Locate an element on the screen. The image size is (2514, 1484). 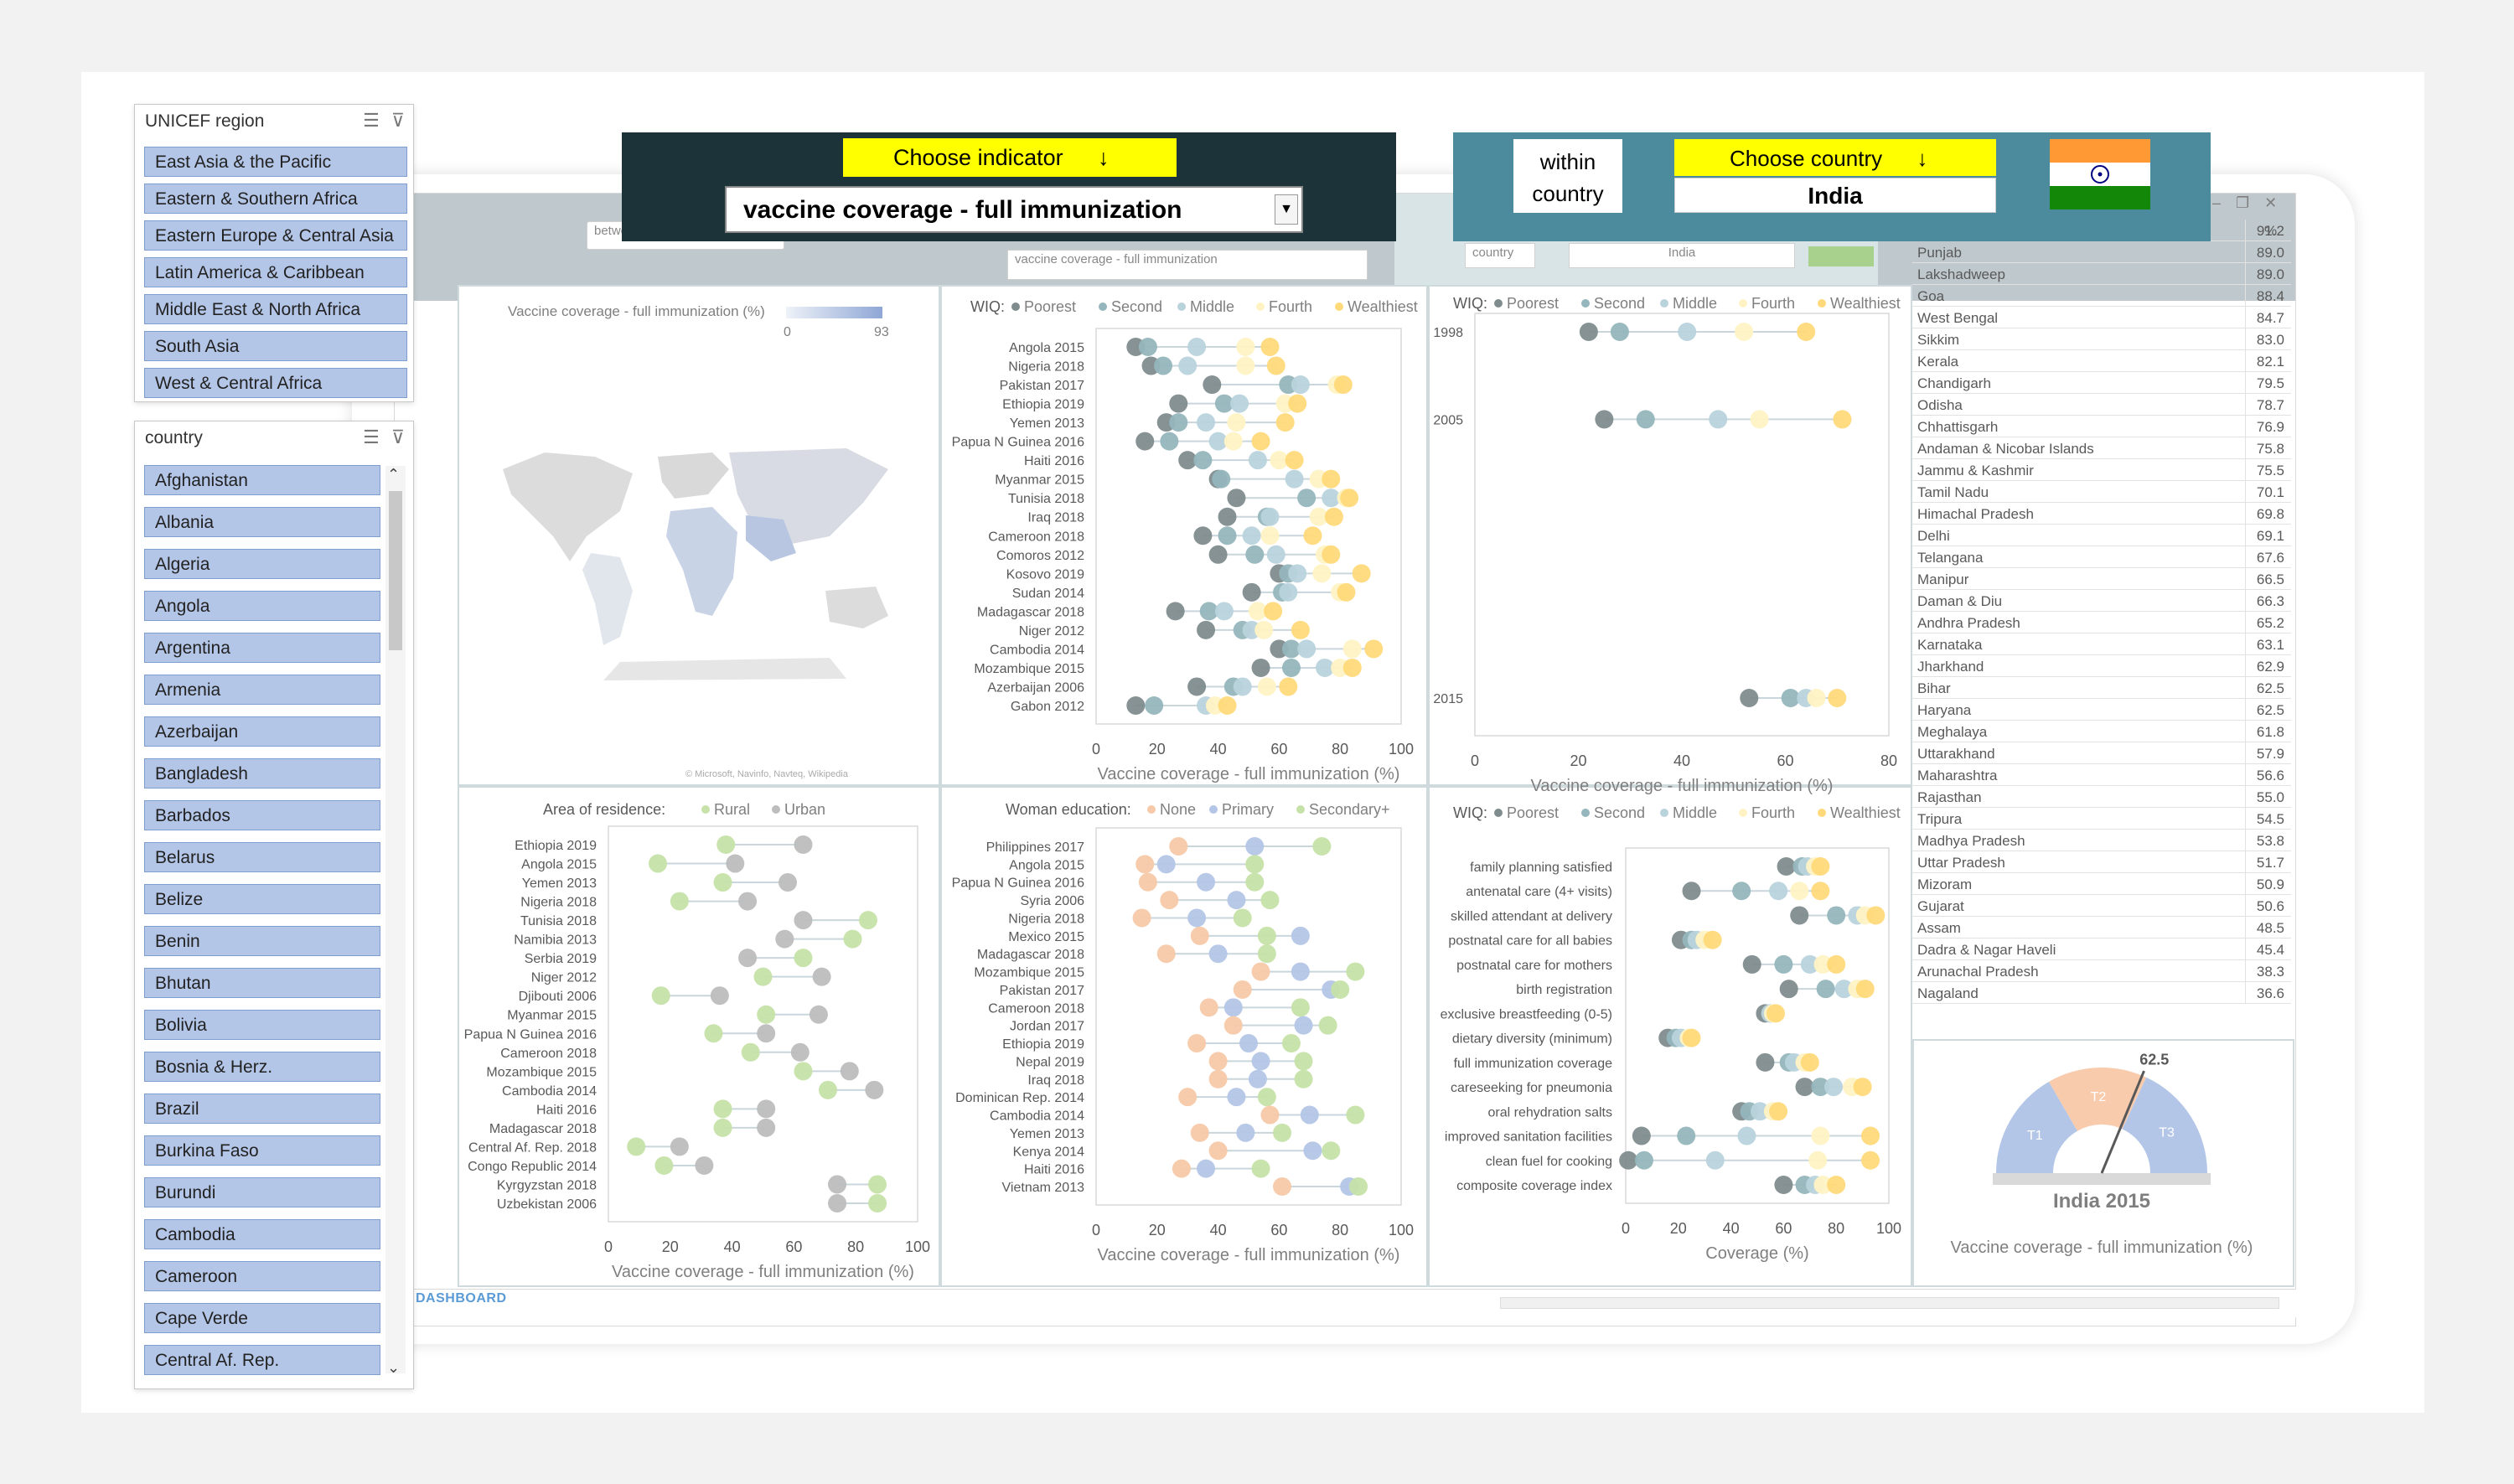
region-item: Middle East & North Africa is located at coordinates (275, 309).